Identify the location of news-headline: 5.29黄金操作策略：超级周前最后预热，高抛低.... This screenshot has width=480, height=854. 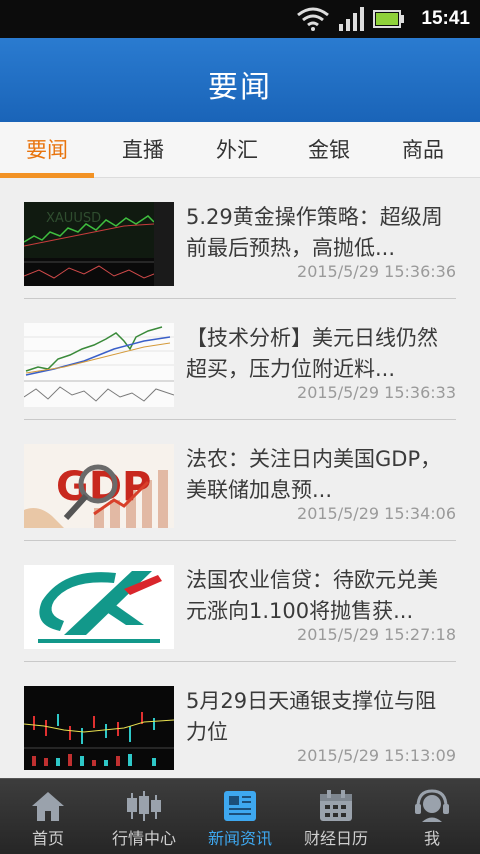
(314, 232).